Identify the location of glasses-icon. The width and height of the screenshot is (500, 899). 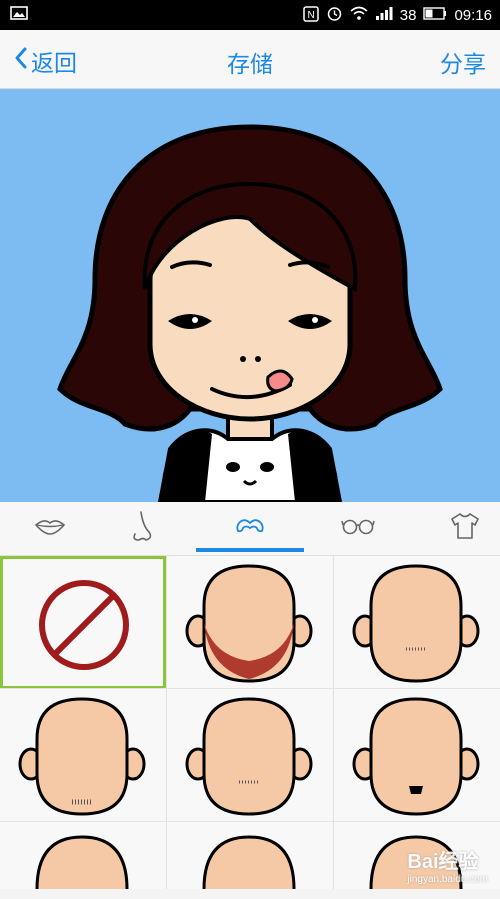
(358, 528).